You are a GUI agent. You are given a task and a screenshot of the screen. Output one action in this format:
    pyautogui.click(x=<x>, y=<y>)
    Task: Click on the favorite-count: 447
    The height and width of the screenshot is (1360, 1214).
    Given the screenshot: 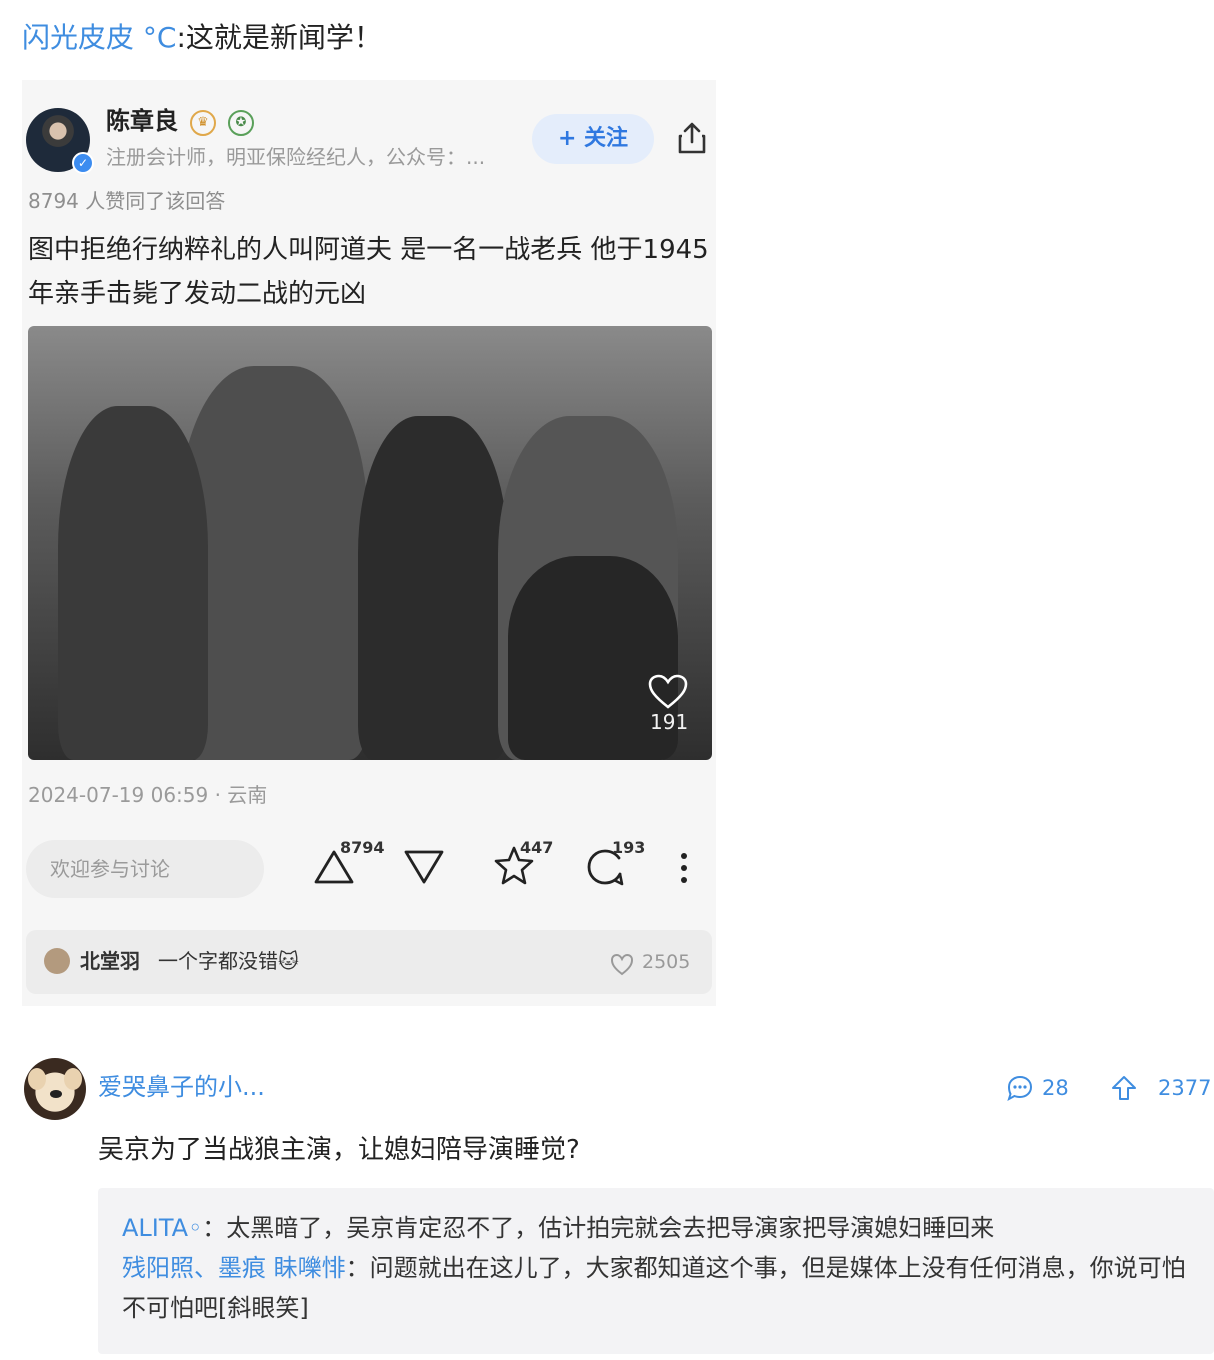 What is the action you would take?
    pyautogui.click(x=537, y=847)
    